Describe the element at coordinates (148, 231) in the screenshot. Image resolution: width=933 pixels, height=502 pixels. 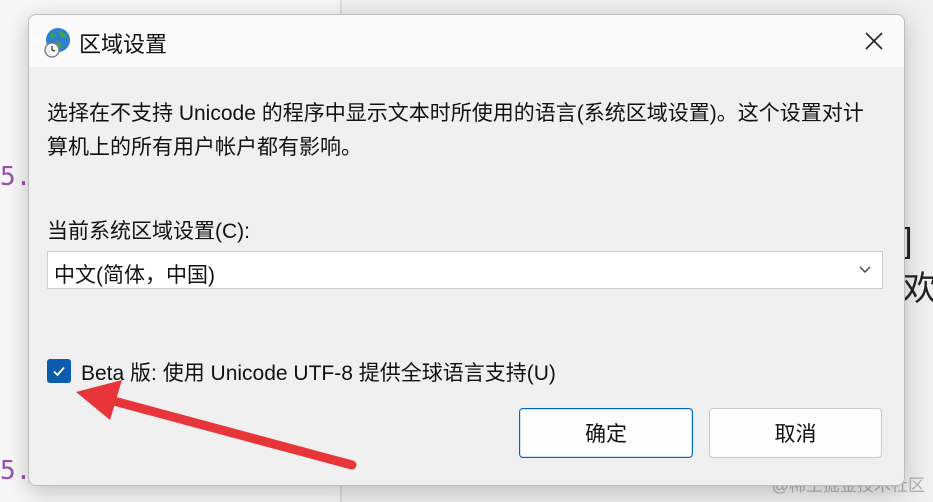
I see `locale-label: 当前系统区域设置(C):` at that location.